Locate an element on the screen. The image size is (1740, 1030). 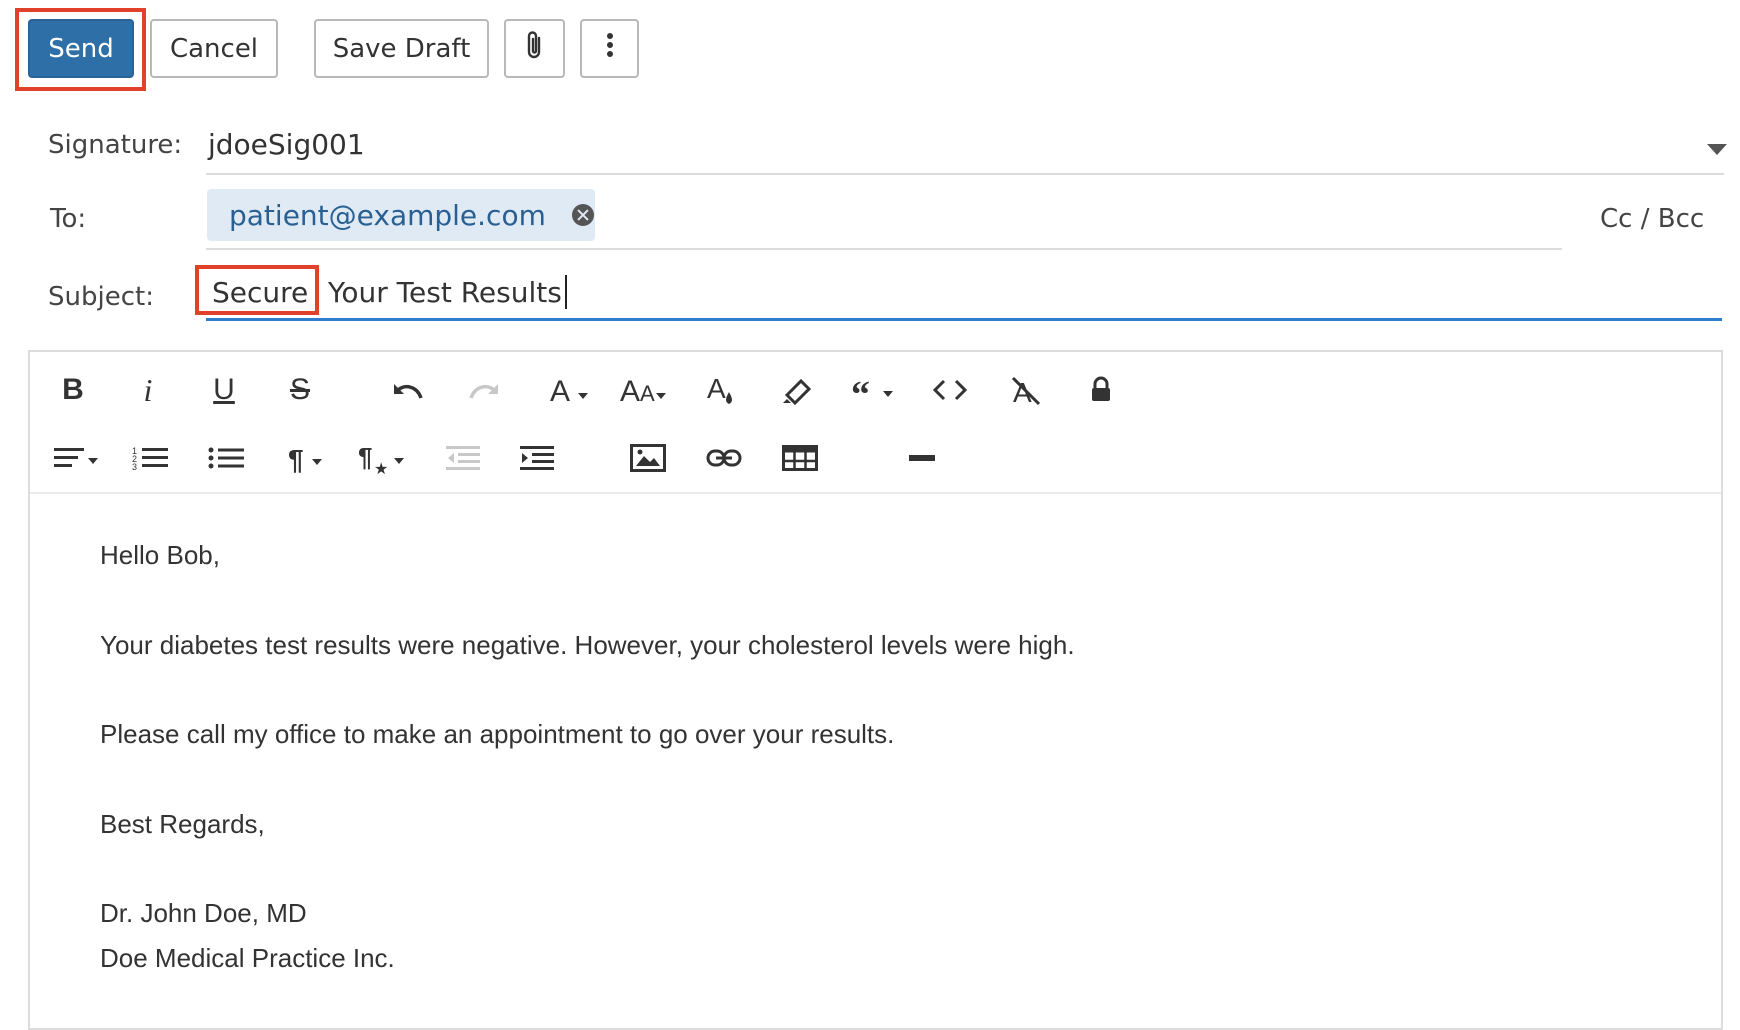
save-draft-button: Save Draft is located at coordinates (401, 48).